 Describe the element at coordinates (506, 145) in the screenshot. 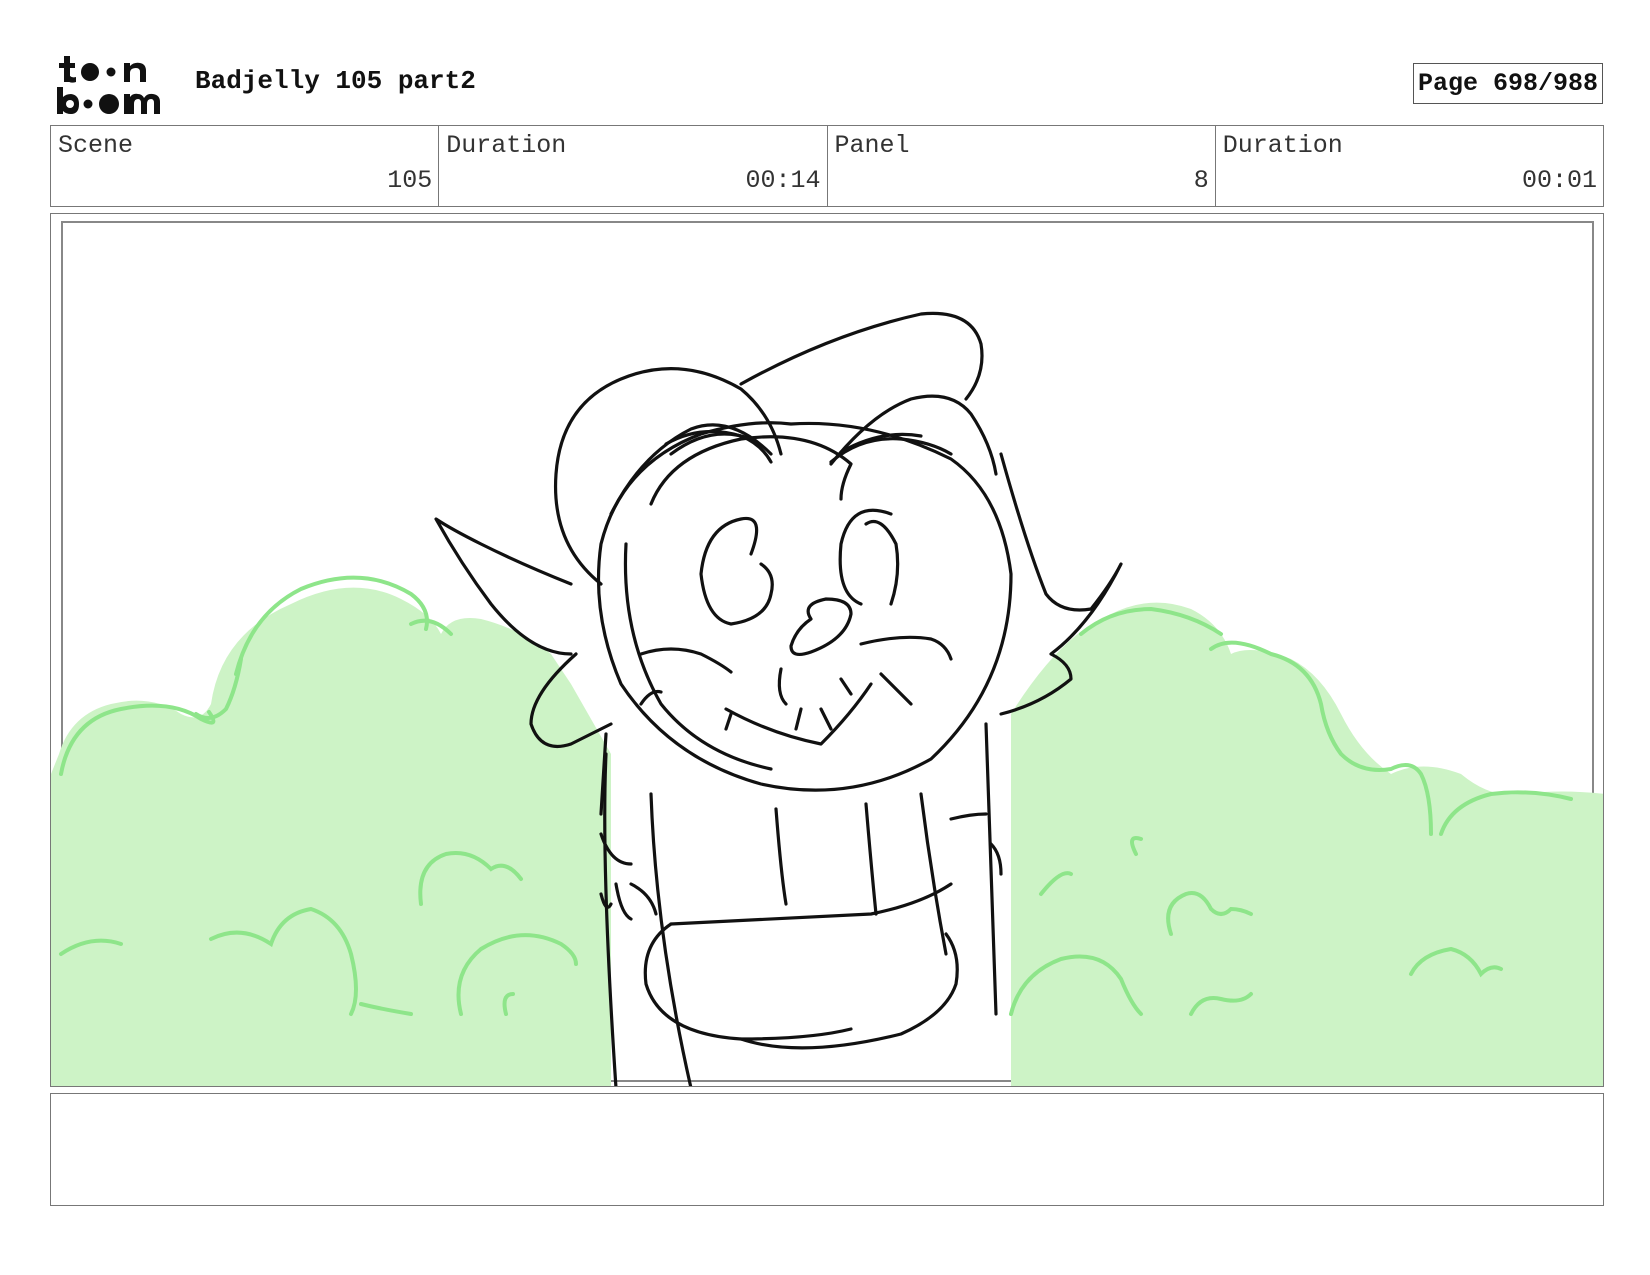

I see `scene-duration-label: Duration` at that location.